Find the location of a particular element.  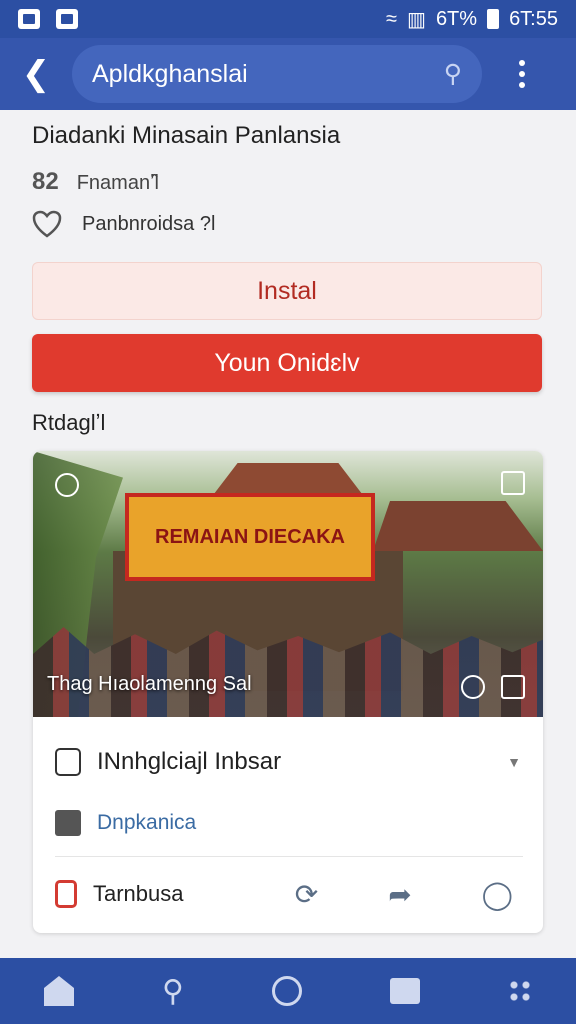

chevron-down-icon: ▼ is located at coordinates (514, 762).